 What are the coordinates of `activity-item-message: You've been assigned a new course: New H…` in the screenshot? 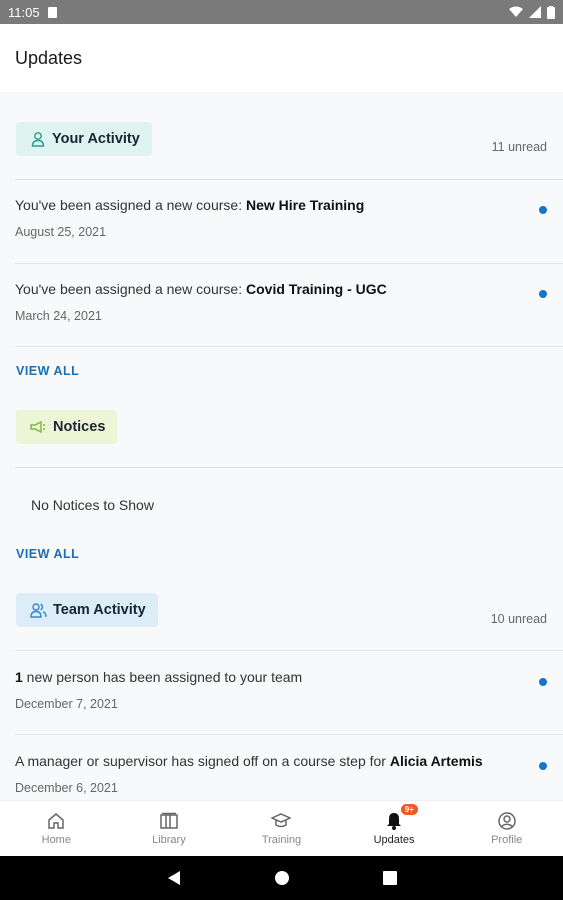 It's located at (190, 205).